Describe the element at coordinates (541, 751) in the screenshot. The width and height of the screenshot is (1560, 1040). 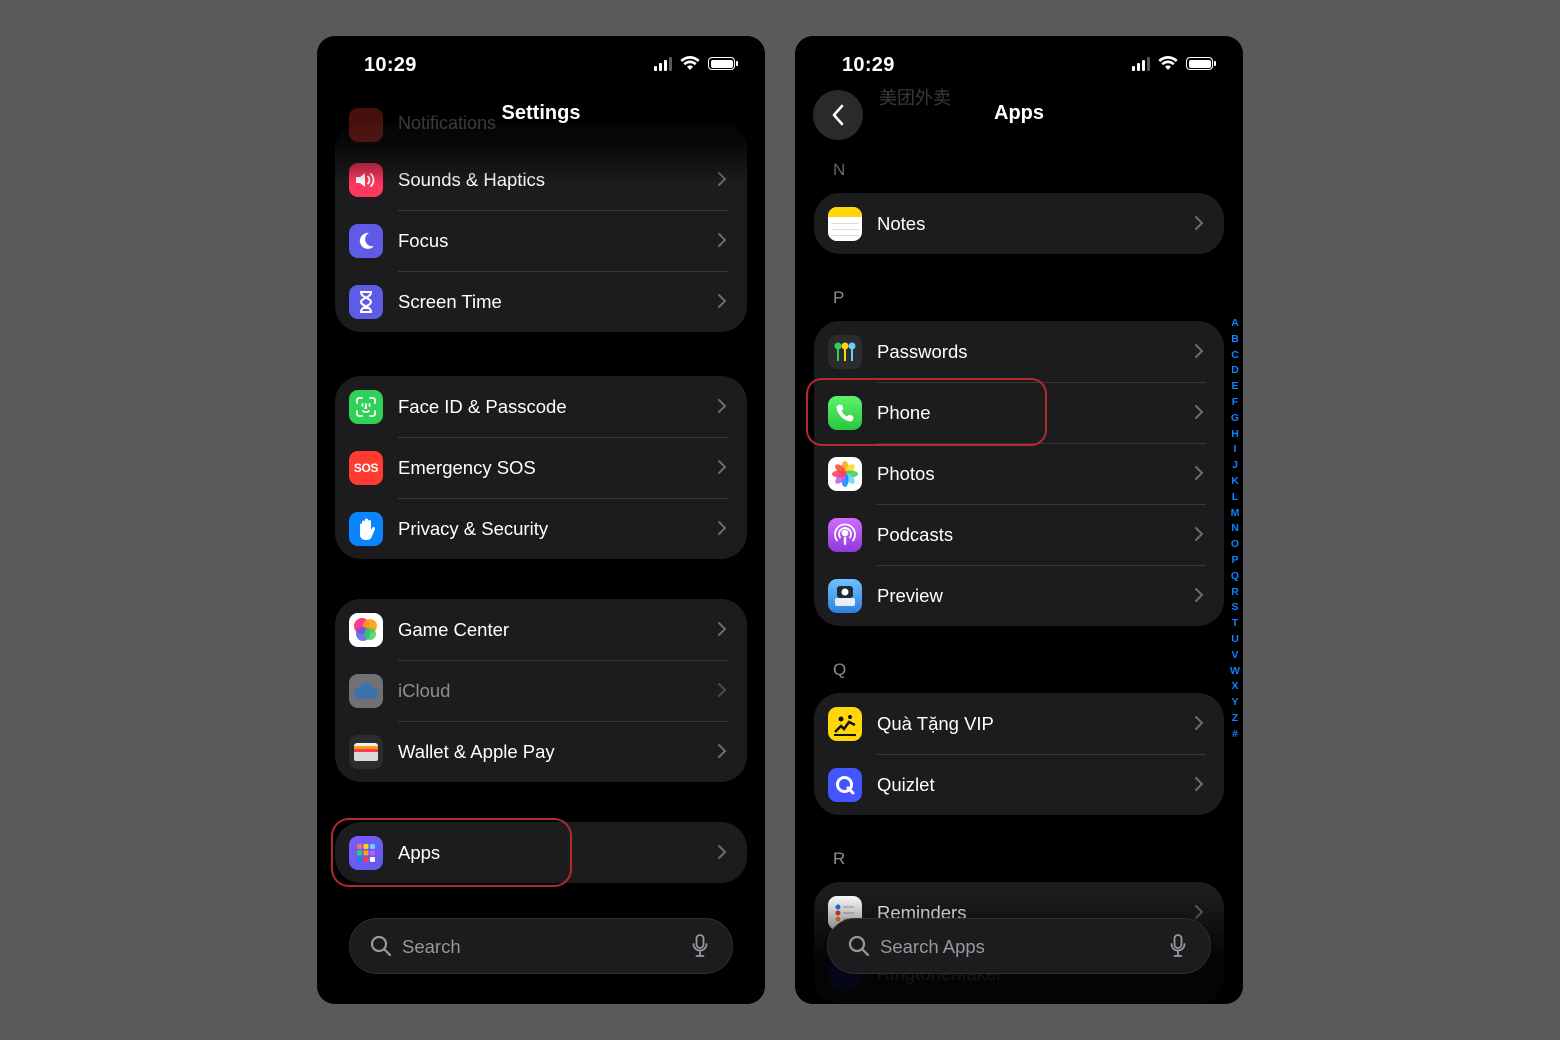
I see `sidebar-item-wallet: Wallet & Apple Pay` at that location.